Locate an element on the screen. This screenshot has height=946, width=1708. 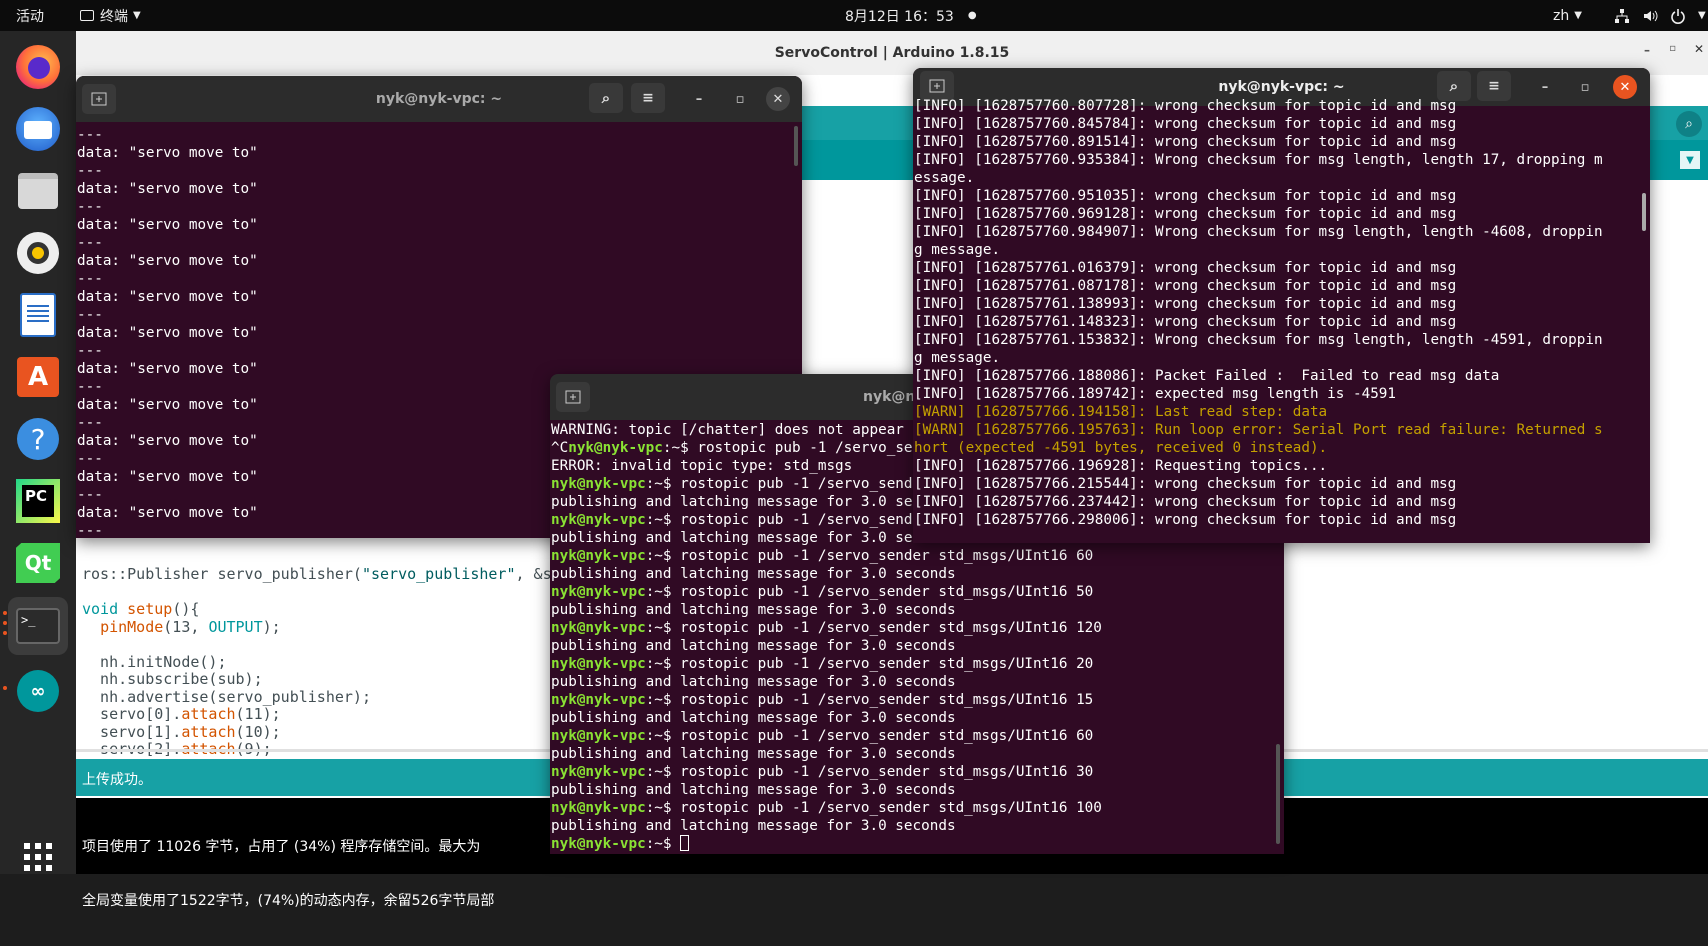
dock: A ? PC Qt >_ ∞ is located at coordinates (38, 452).